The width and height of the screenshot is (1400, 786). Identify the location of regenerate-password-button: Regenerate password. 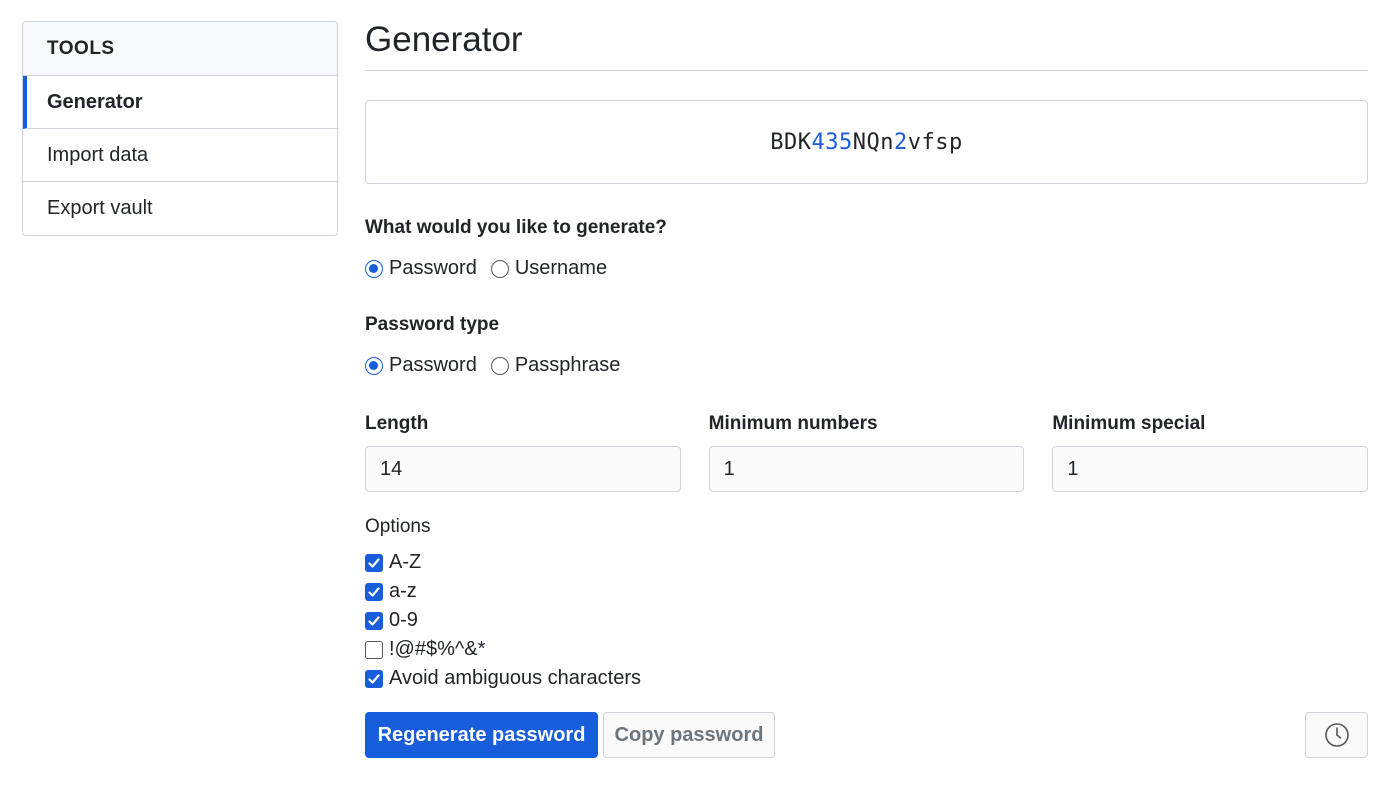
(481, 735).